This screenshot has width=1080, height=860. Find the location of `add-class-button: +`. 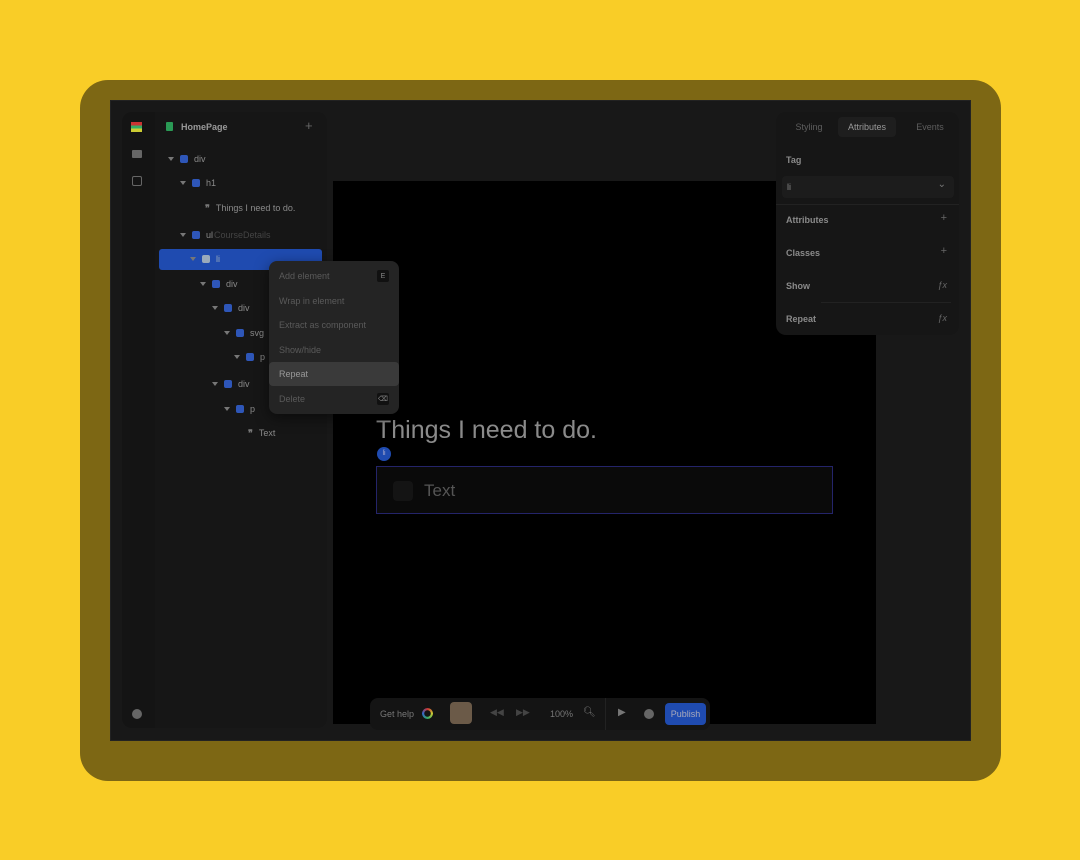

add-class-button: + is located at coordinates (944, 251).